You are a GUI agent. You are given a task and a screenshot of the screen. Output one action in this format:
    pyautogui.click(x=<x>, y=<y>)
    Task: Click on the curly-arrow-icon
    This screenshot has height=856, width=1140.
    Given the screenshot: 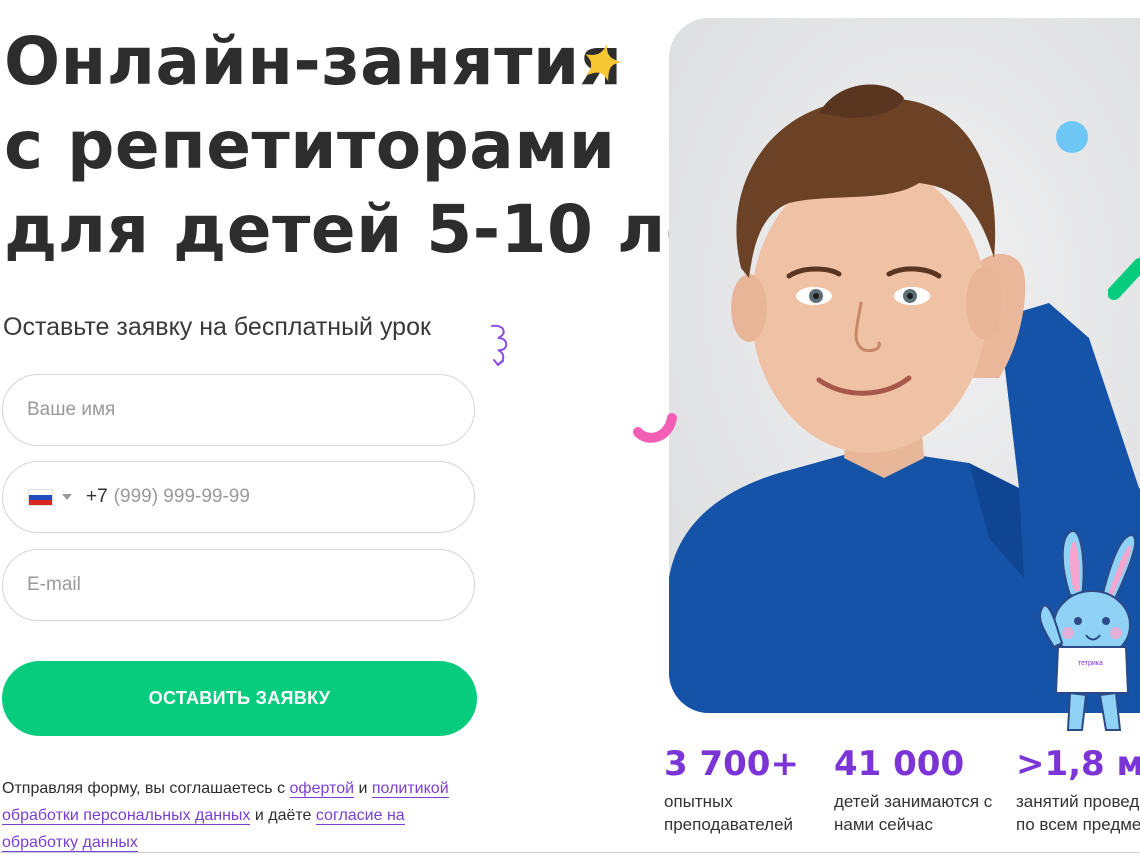 What is the action you would take?
    pyautogui.click(x=499, y=345)
    